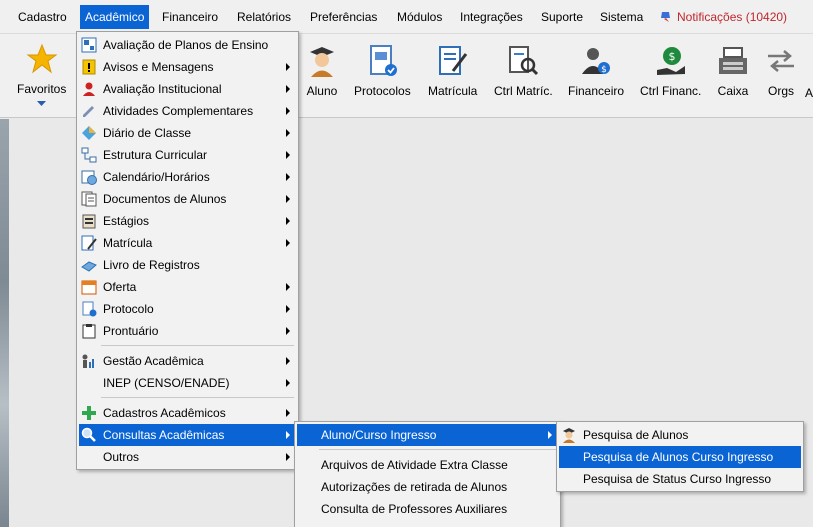  I want to click on menu-financeiro: Financeiro, so click(190, 17).